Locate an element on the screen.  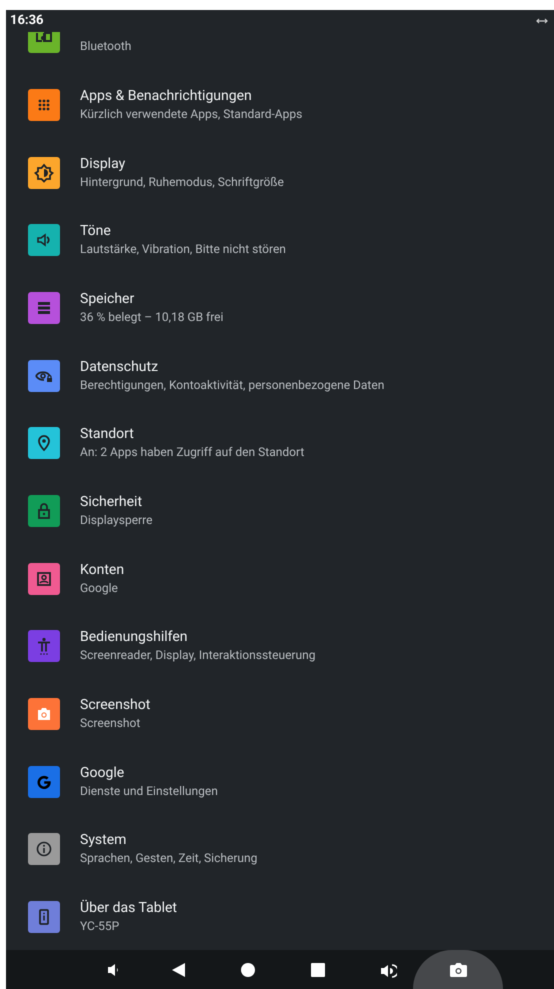
camera-icon is located at coordinates (458, 969).